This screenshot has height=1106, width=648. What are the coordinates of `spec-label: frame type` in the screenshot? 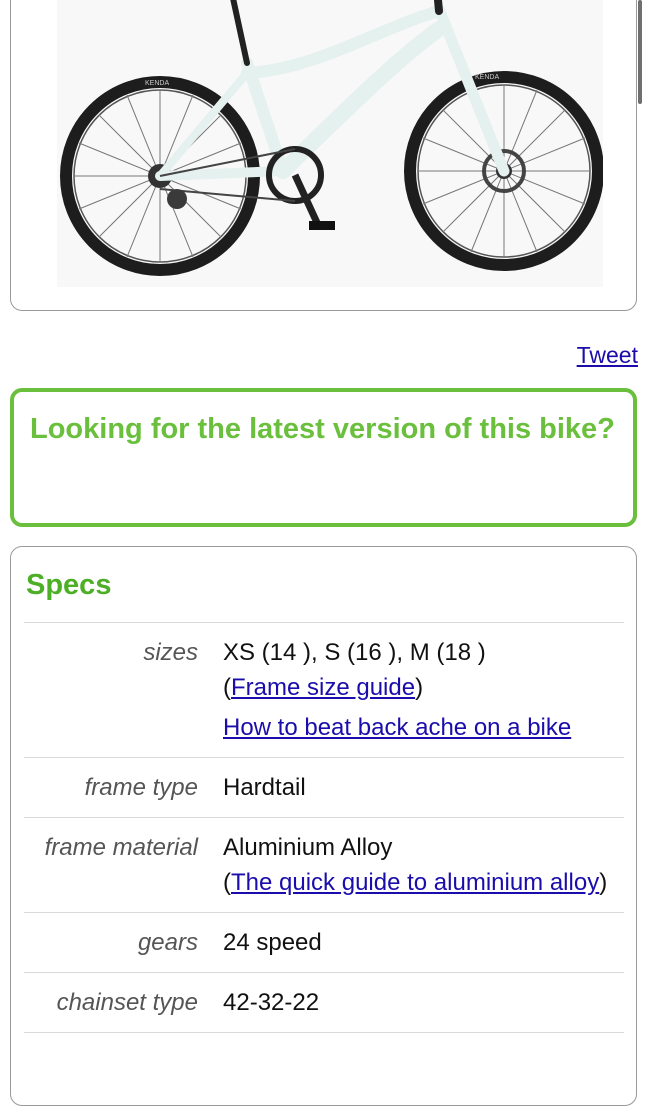 It's located at (117, 787).